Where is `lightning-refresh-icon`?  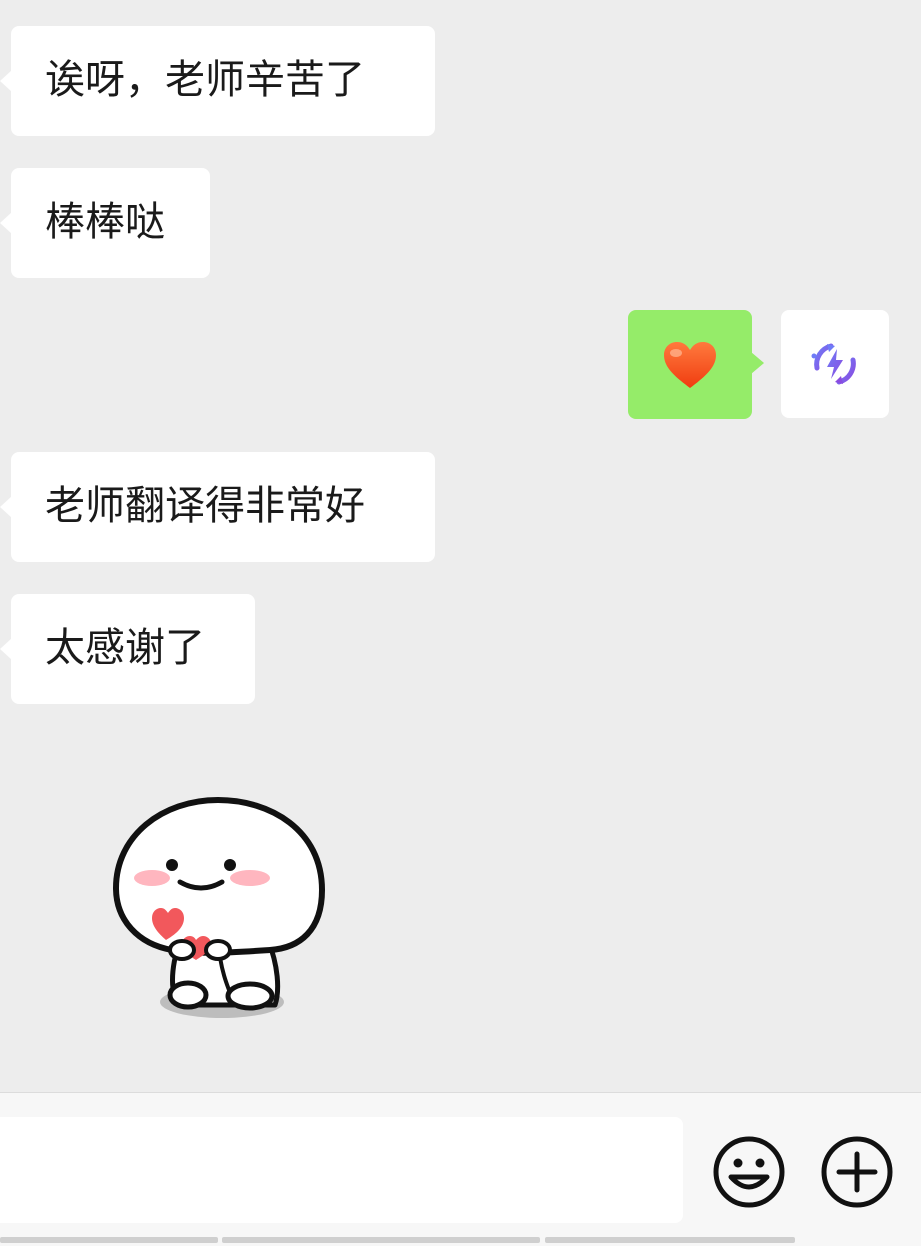
lightning-refresh-icon is located at coordinates (833, 364).